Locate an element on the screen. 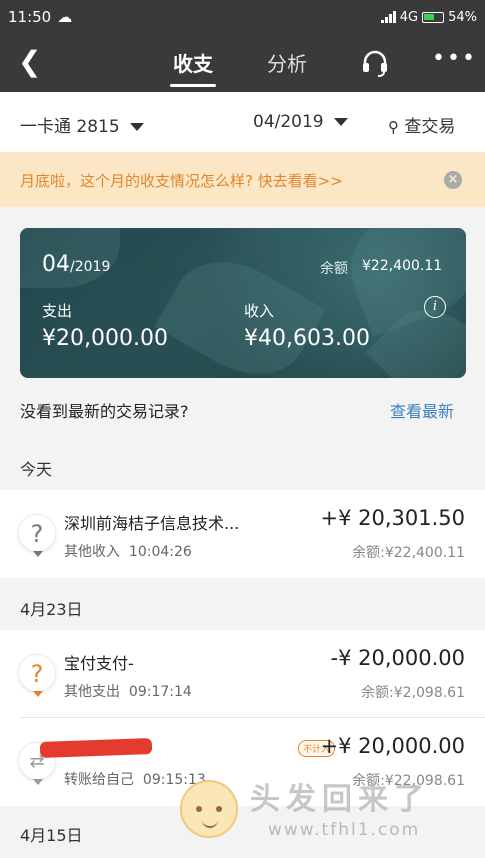  nav-bar: ❮ 收支 分析 ••• is located at coordinates (242, 63).